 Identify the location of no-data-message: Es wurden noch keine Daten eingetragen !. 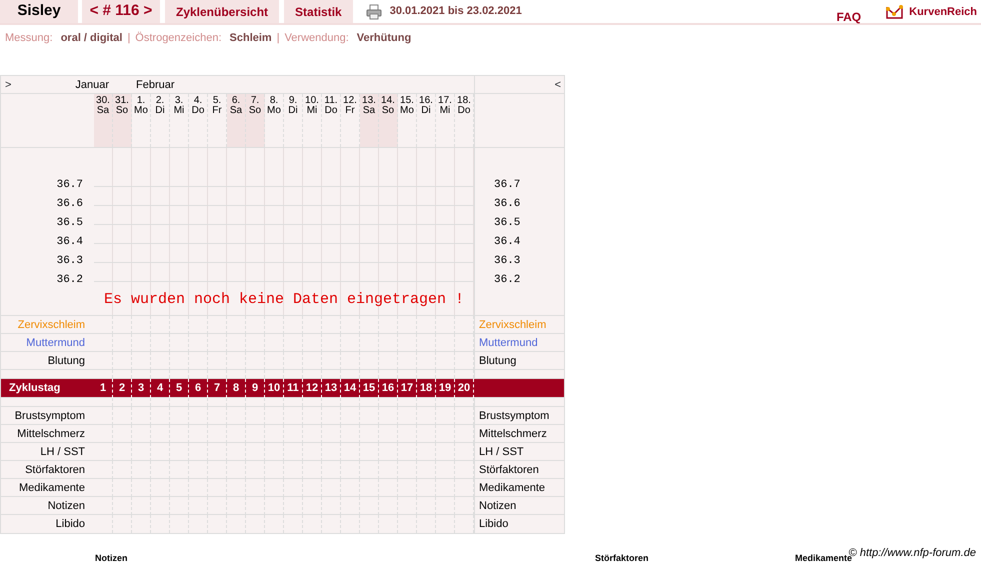
(284, 300).